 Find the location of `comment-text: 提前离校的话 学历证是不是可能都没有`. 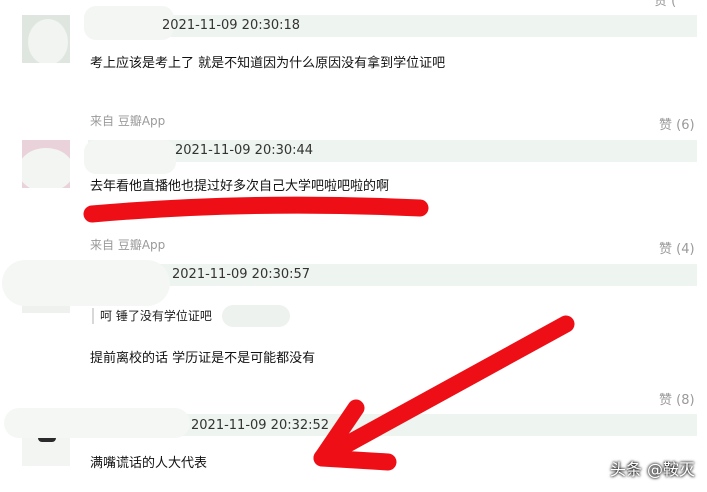

comment-text: 提前离校的话 学历证是不是可能都没有 is located at coordinates (203, 358).